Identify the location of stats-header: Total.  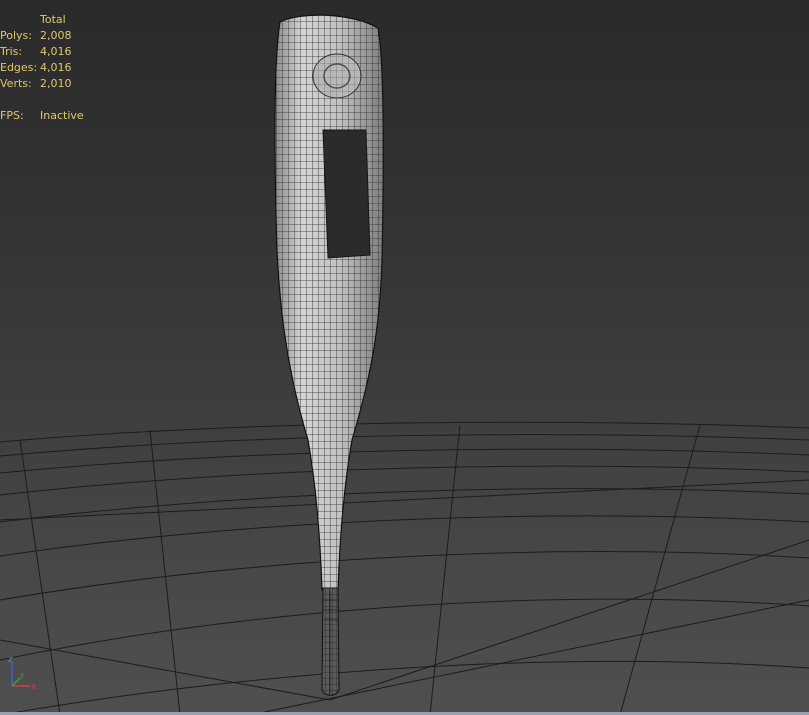
(53, 19).